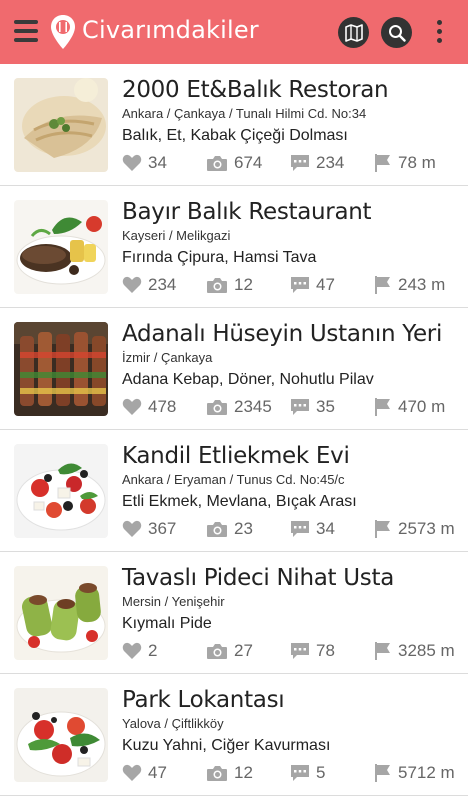 Image resolution: width=468 pixels, height=800 pixels. I want to click on comments-count: 35, so click(325, 406).